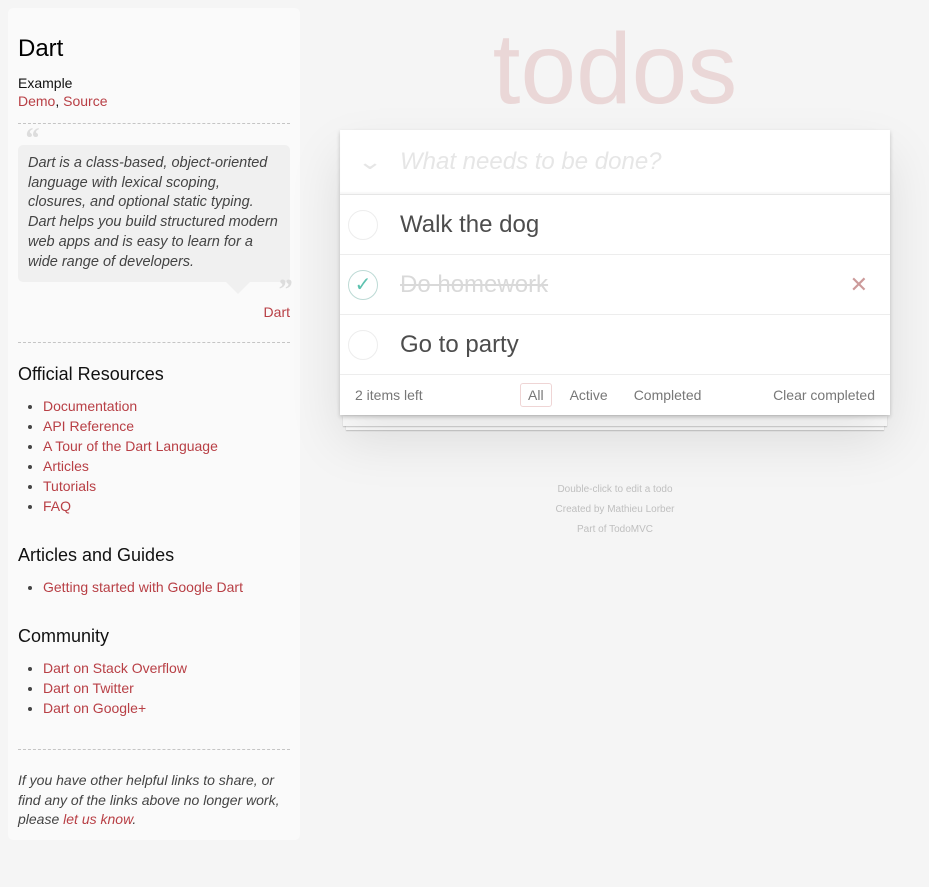 The image size is (929, 887). What do you see at coordinates (88, 426) in the screenshot?
I see `link-api-reference: API Reference` at bounding box center [88, 426].